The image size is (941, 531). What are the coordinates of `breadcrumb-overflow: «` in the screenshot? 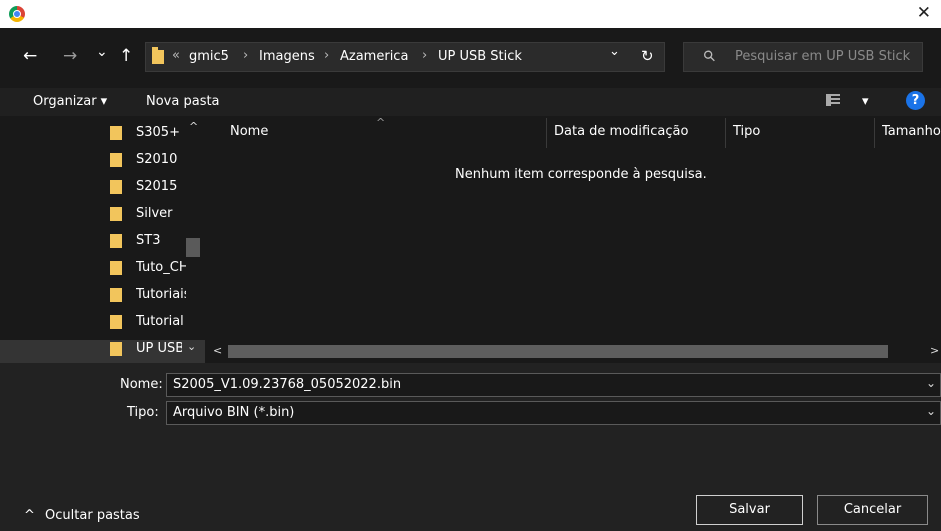 It's located at (176, 55).